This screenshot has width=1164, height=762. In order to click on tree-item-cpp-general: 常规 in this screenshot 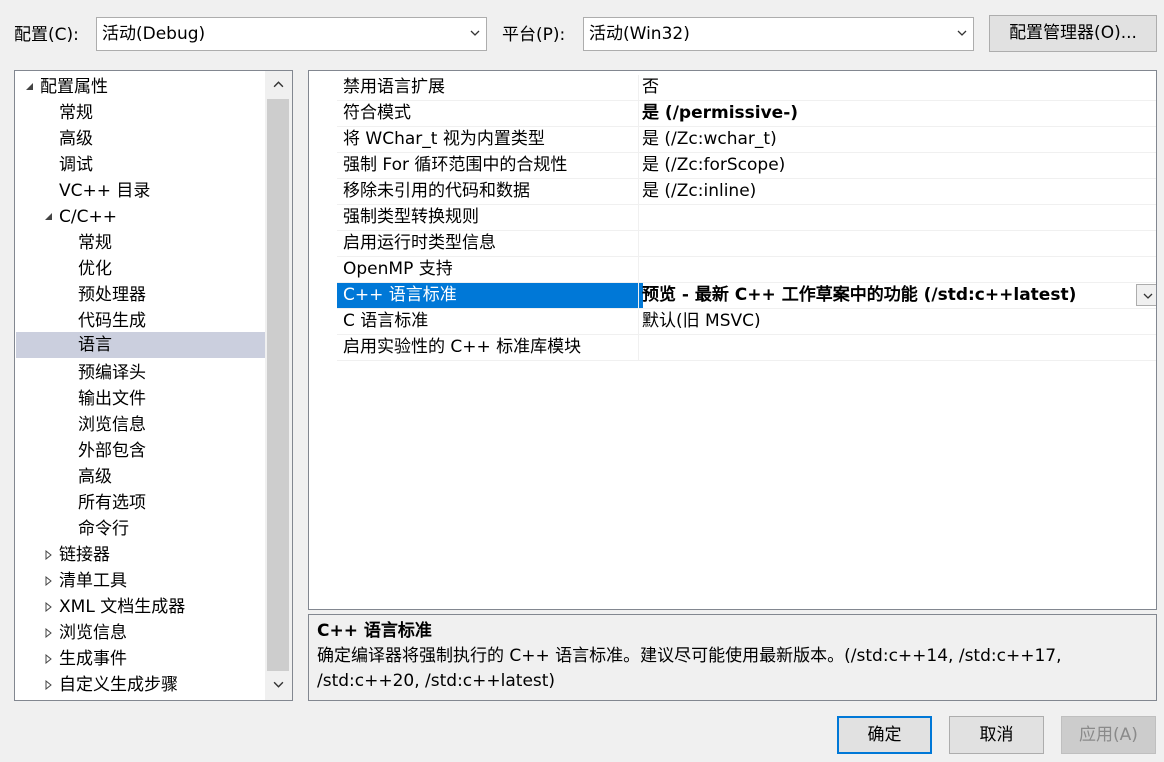, I will do `click(95, 243)`.